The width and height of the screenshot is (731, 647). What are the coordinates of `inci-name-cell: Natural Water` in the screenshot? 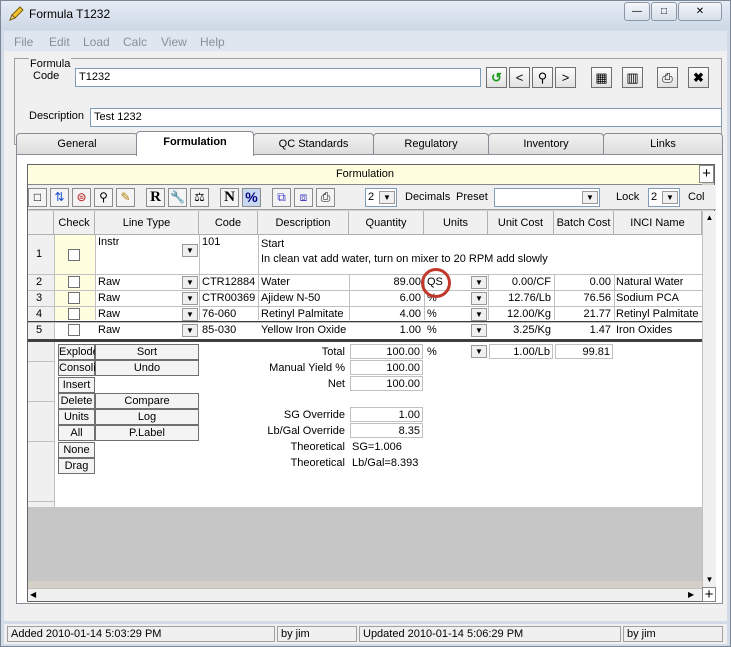 It's located at (649, 282).